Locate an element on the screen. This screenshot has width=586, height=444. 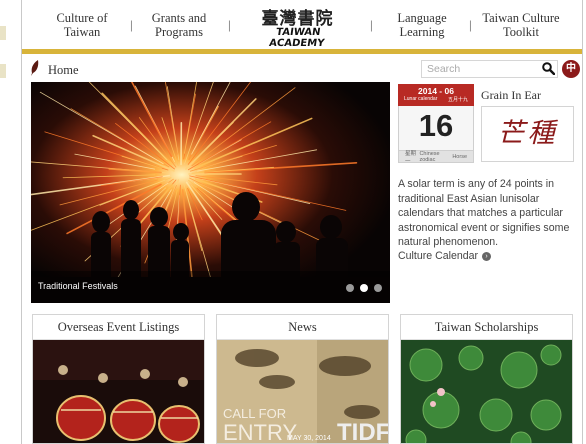
hero-caption-bar: Traditional Festivals is located at coordinates (210, 287).